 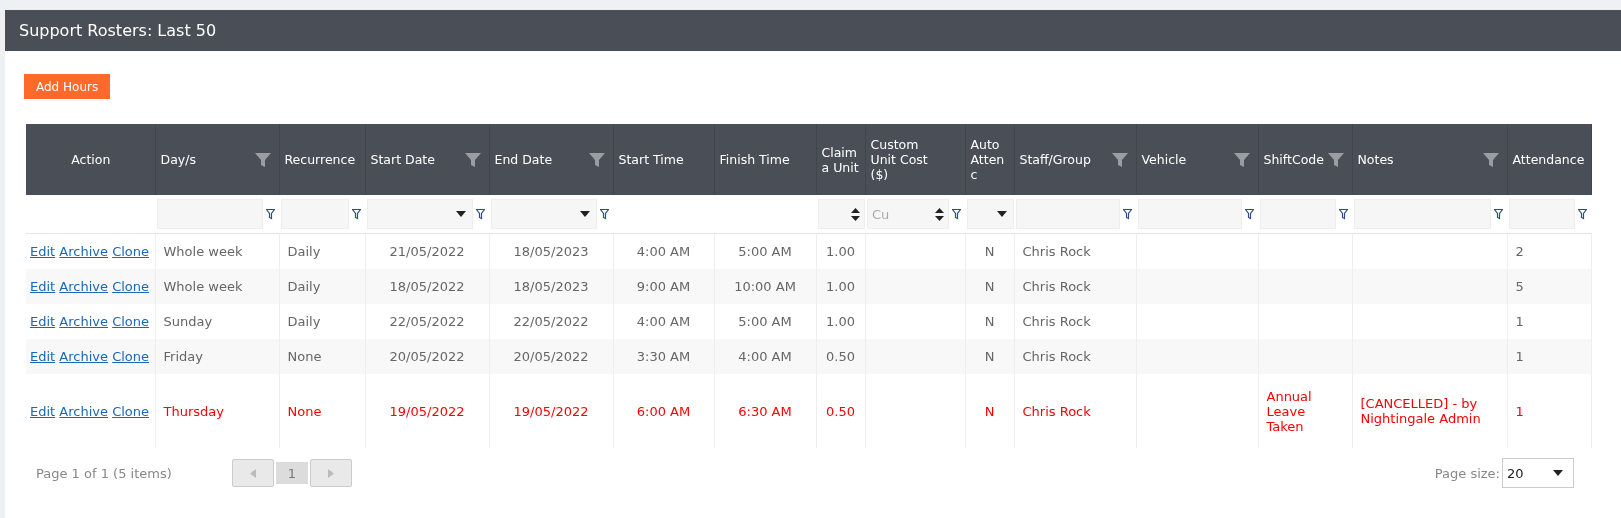 What do you see at coordinates (765, 411) in the screenshot?
I see `table-cell: 6:30 AM` at bounding box center [765, 411].